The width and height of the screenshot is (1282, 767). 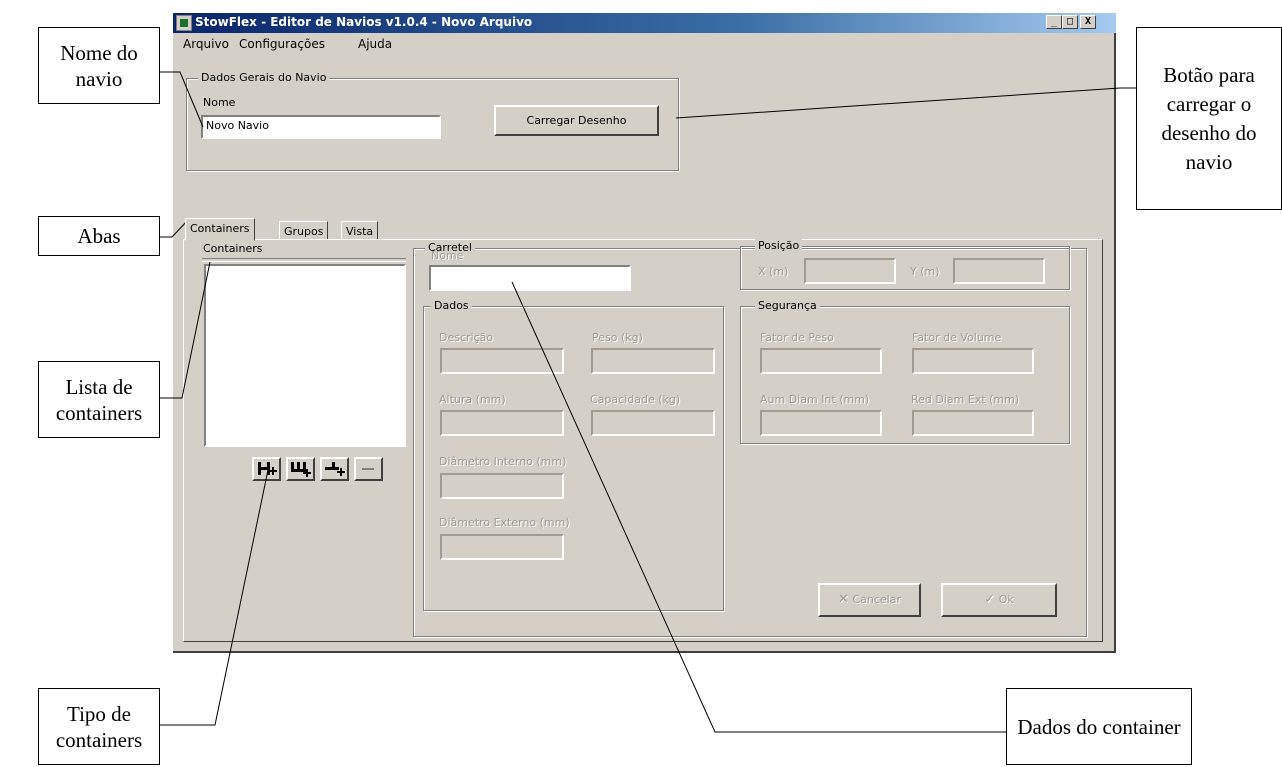 I want to click on callout-tipo-containers: Tipo de containers, so click(x=99, y=726).